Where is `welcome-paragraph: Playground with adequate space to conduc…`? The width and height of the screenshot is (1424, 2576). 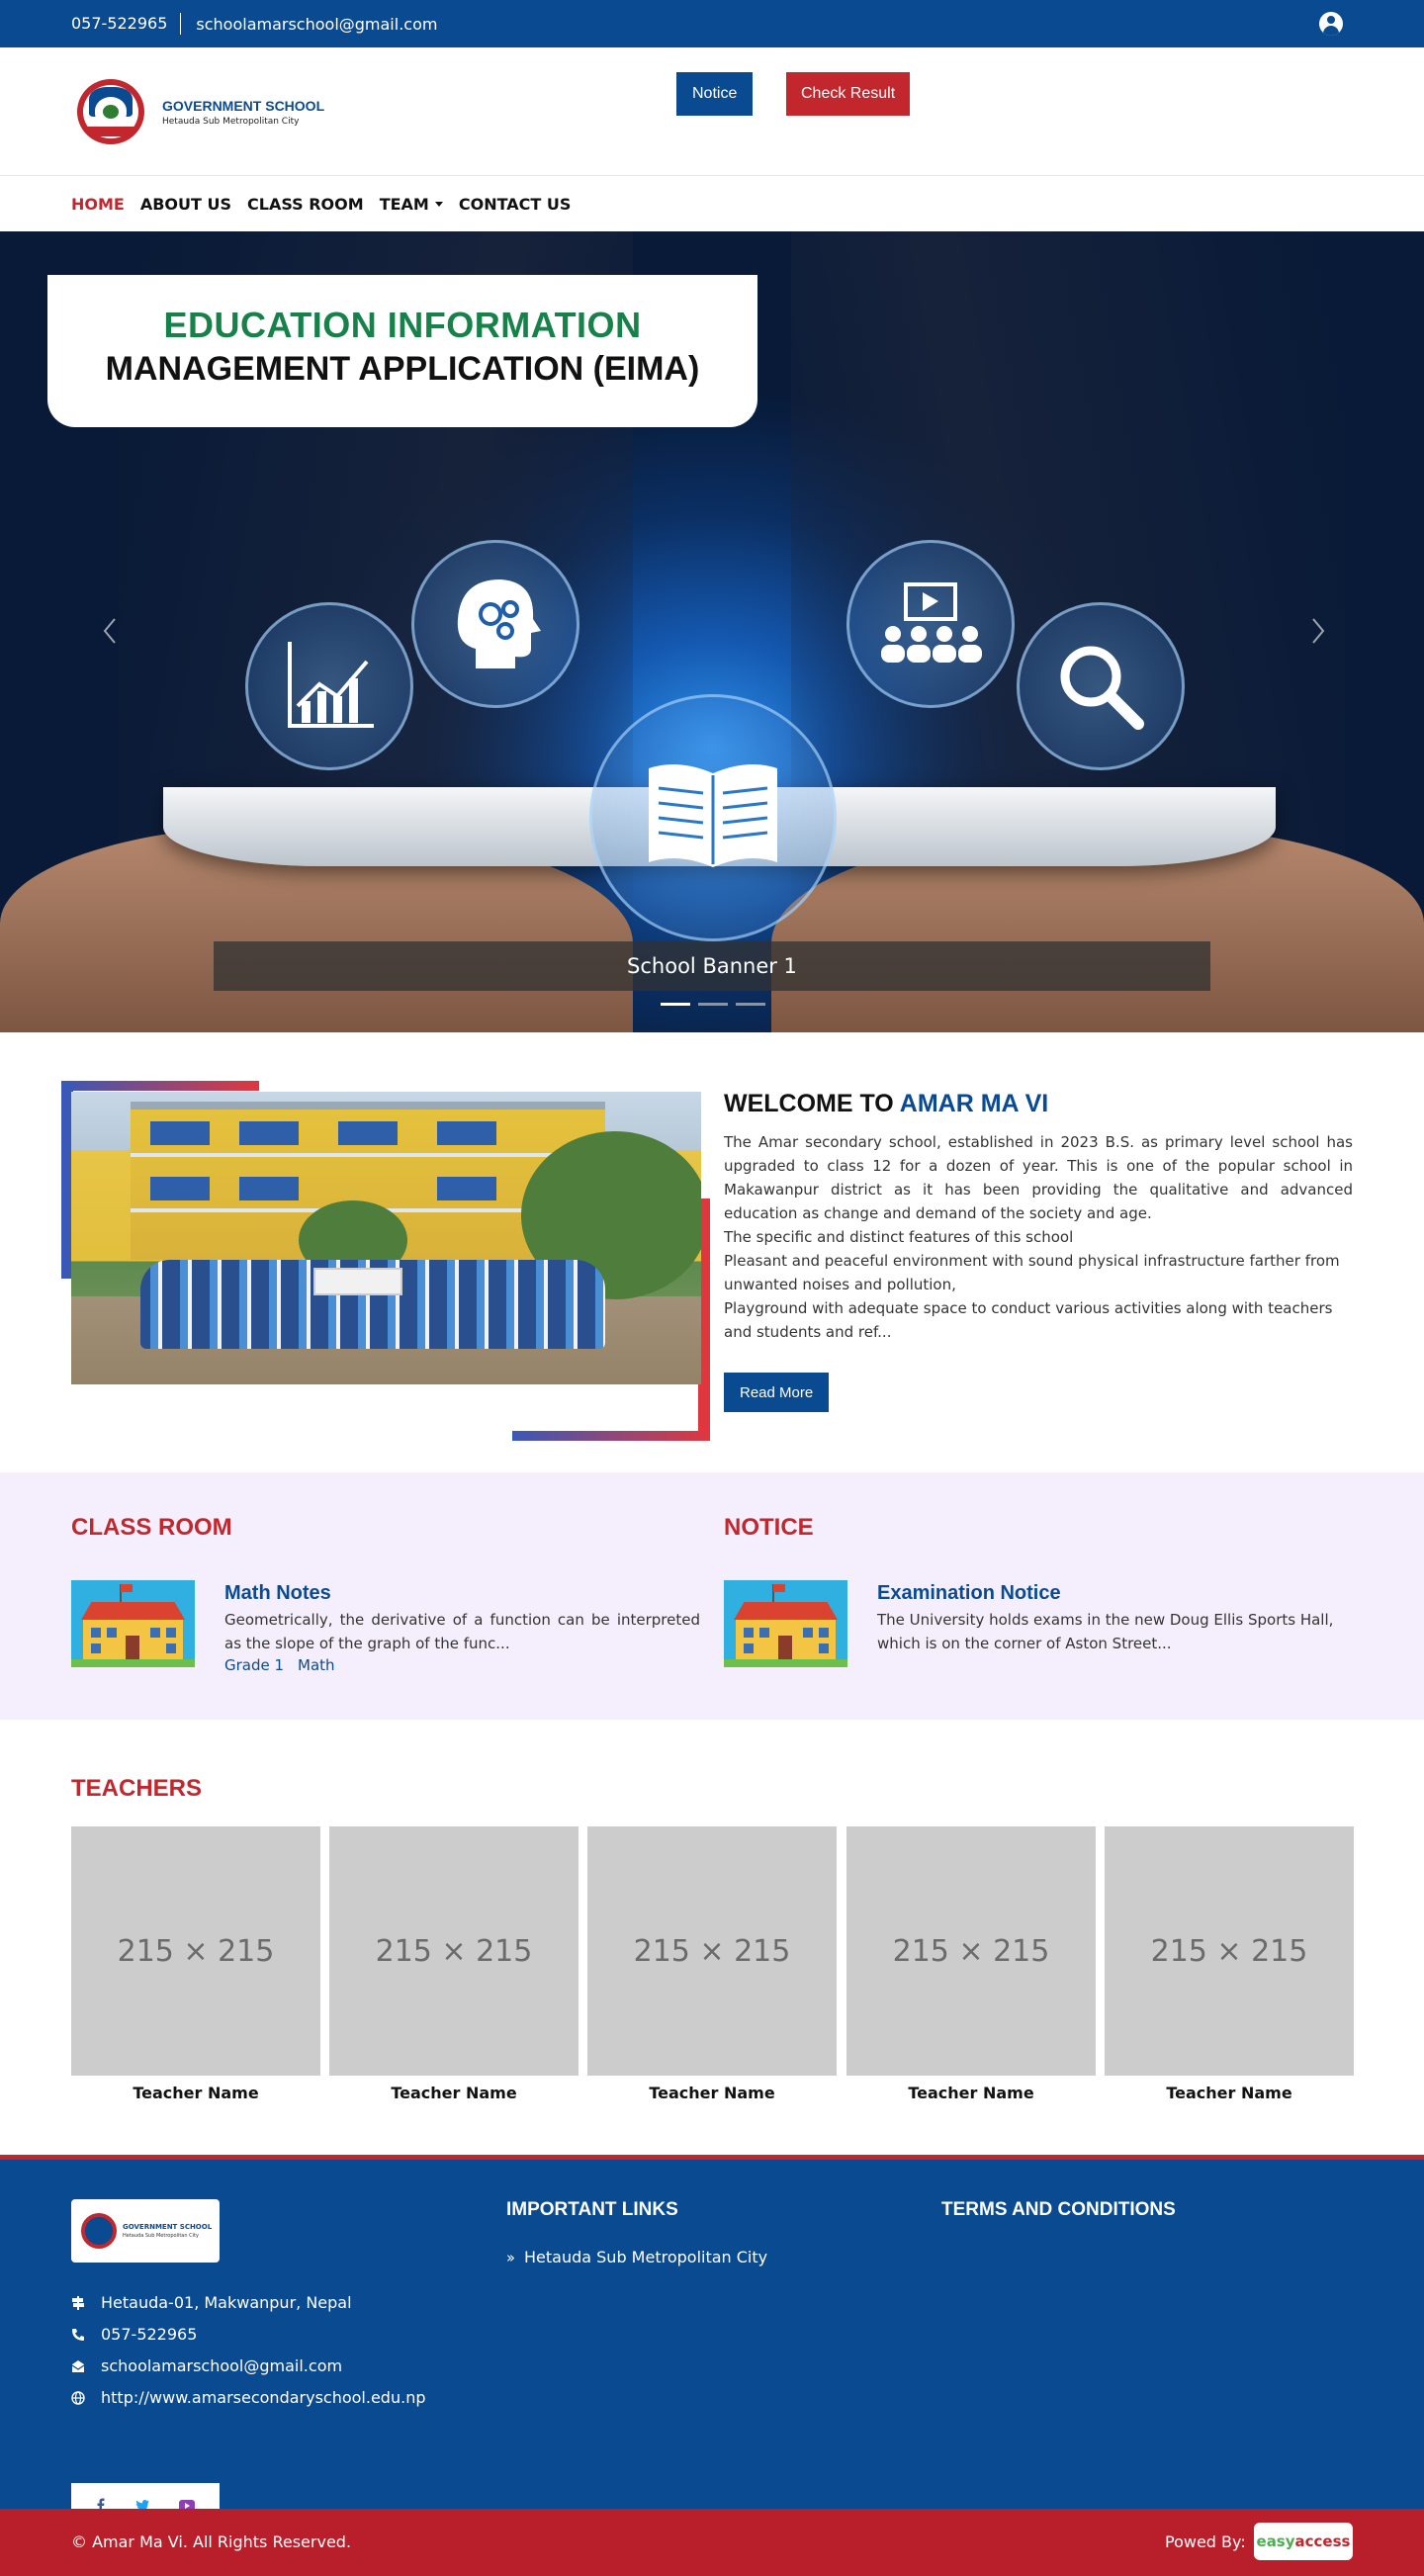
welcome-paragraph: Playground with adequate space to conduc… is located at coordinates (1028, 1320).